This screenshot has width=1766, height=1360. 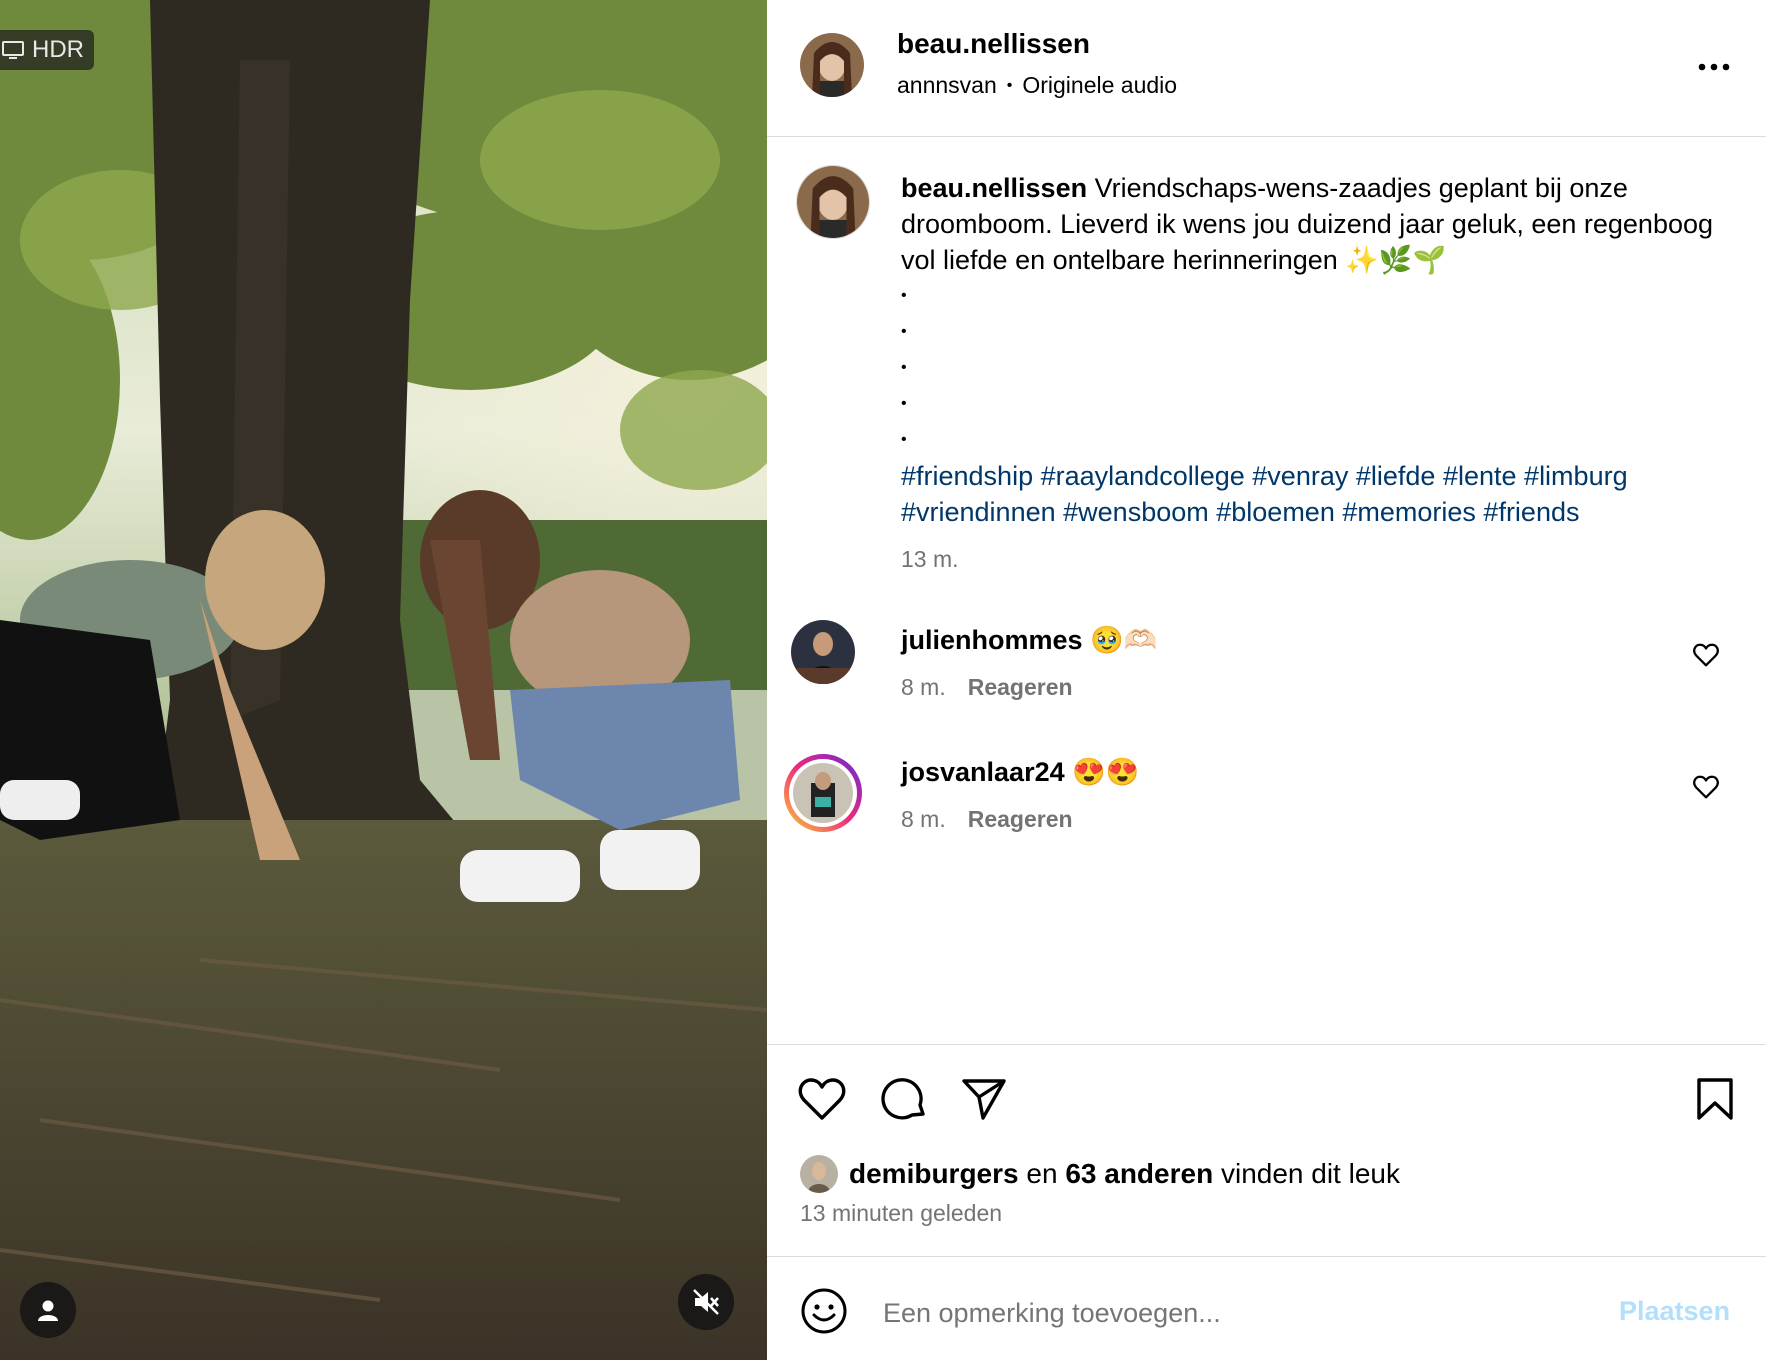 I want to click on hashtag-link: #memories, so click(x=1409, y=512).